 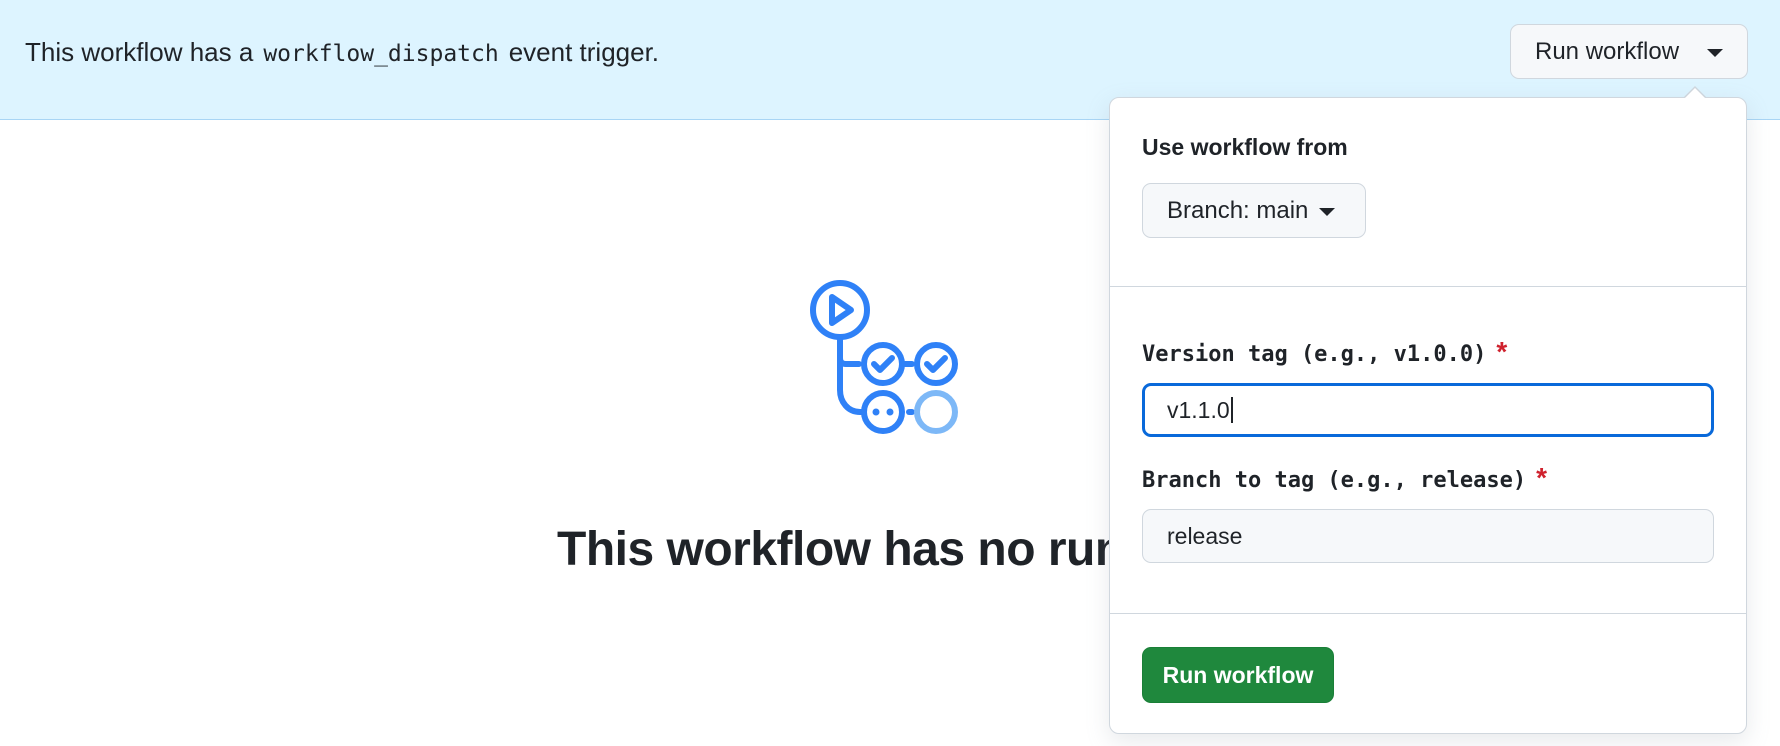 I want to click on run-workflow-dropdown-label: Run workflow, so click(x=1607, y=51).